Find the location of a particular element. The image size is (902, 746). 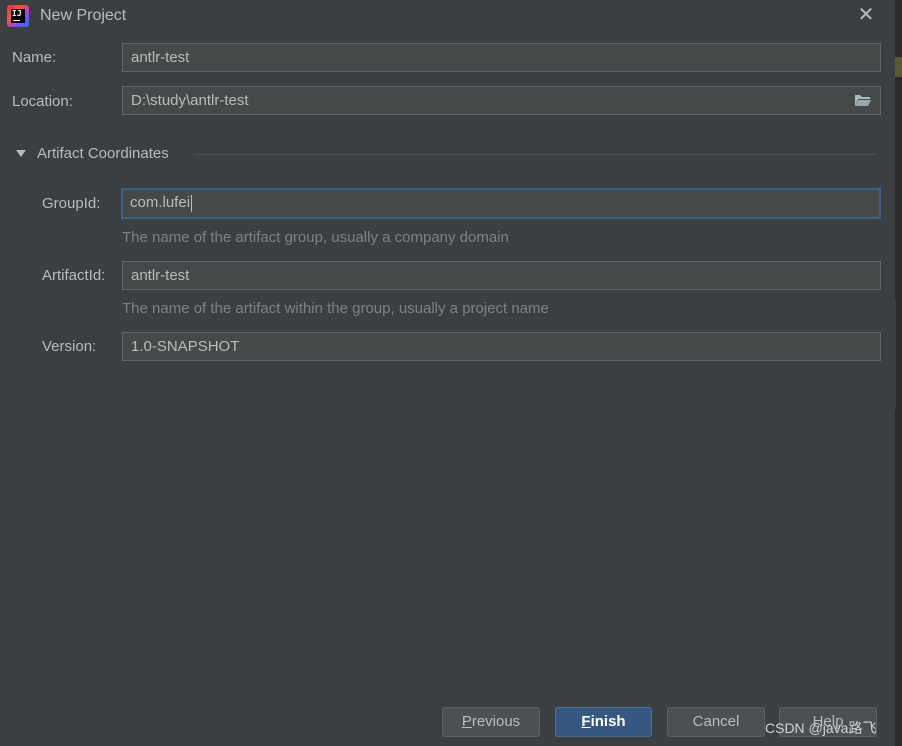

cancel-button: Cancel is located at coordinates (716, 722).